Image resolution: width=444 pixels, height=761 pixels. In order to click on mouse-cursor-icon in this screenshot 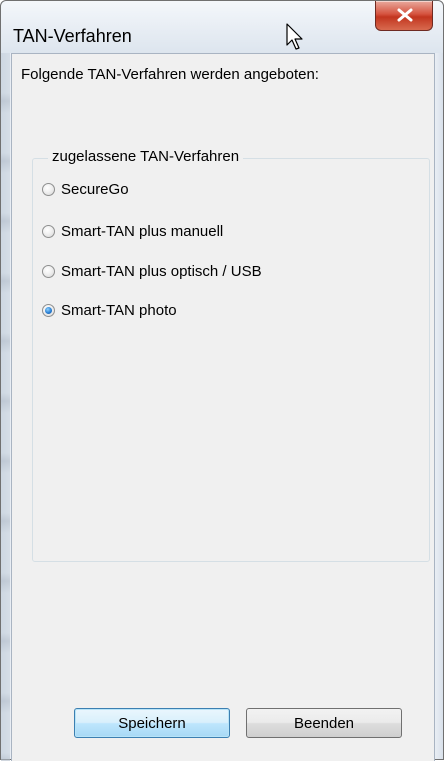, I will do `click(294, 36)`.